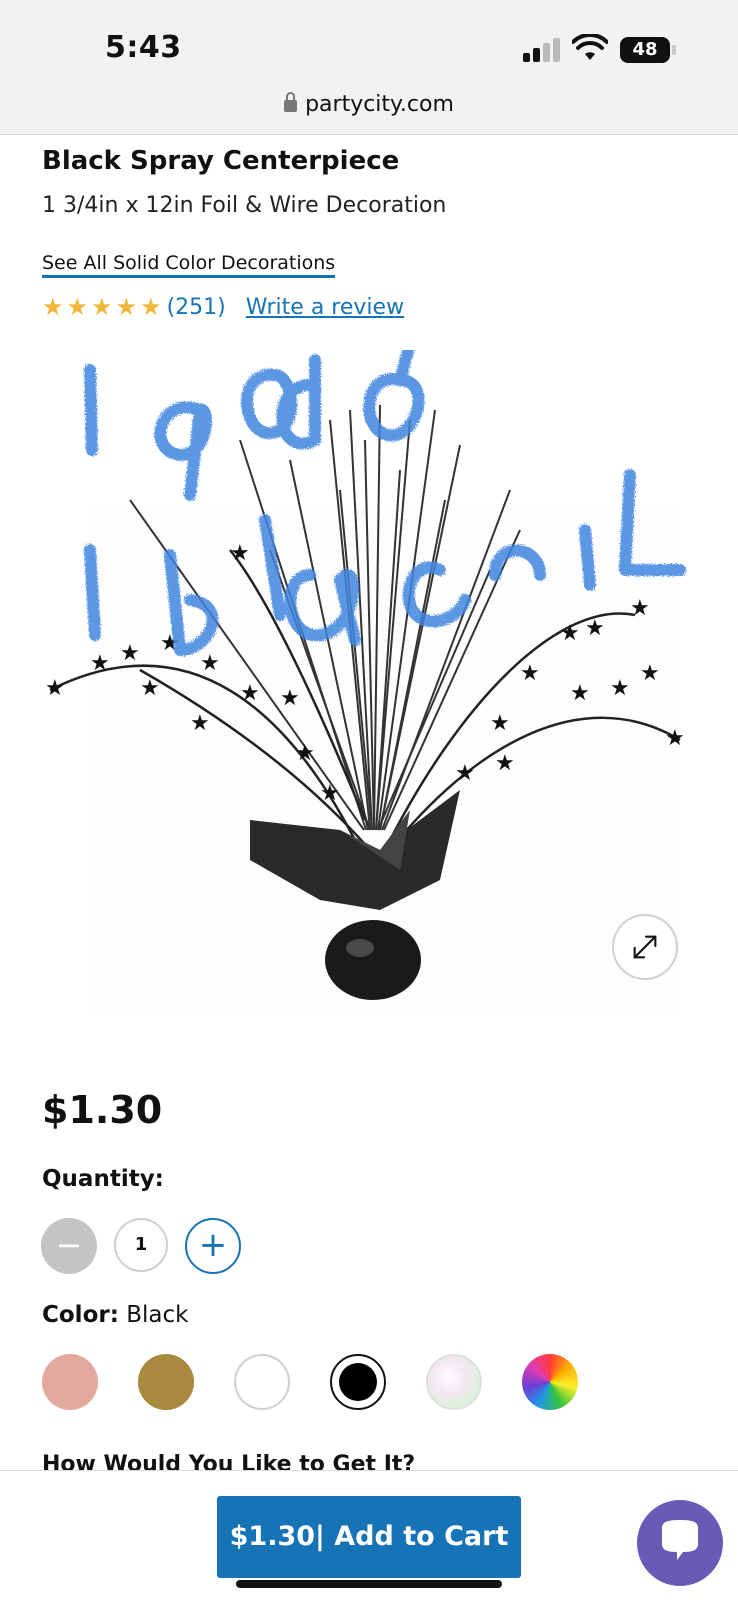 The width and height of the screenshot is (738, 1600). Describe the element at coordinates (189, 265) in the screenshot. I see `see-all-decorations-link: See All Solid Color Decorations` at that location.